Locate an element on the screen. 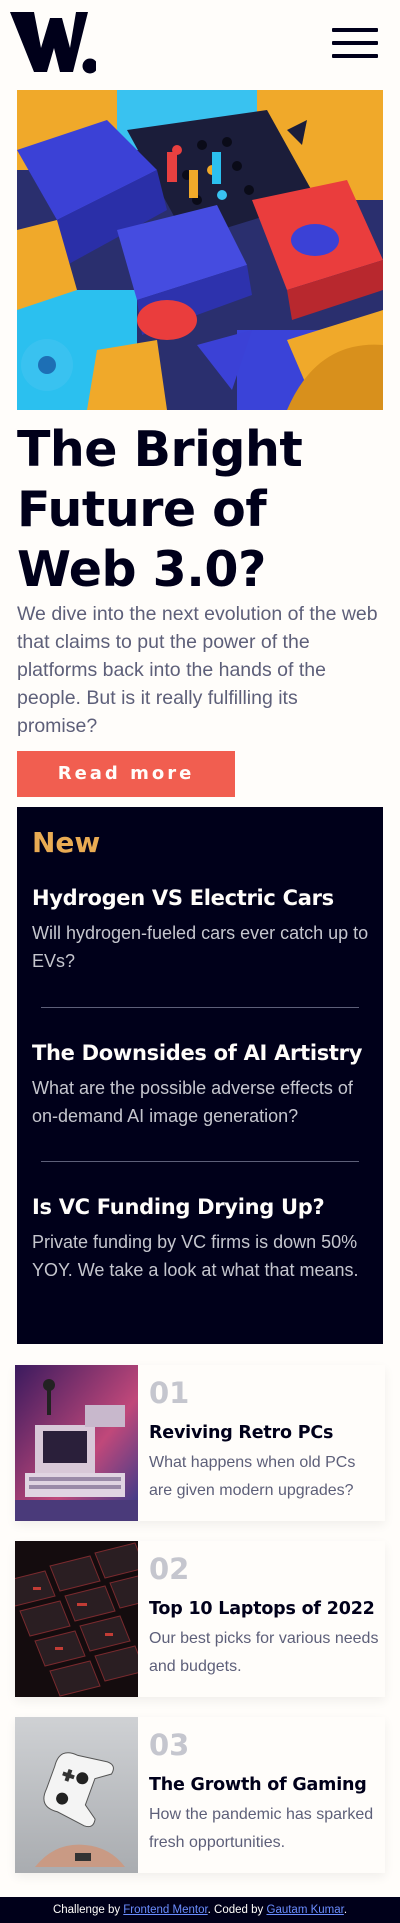 Image resolution: width=400 pixels, height=1923 pixels. hero-title: The Bright Future of Web 3.0? is located at coordinates (160, 509).